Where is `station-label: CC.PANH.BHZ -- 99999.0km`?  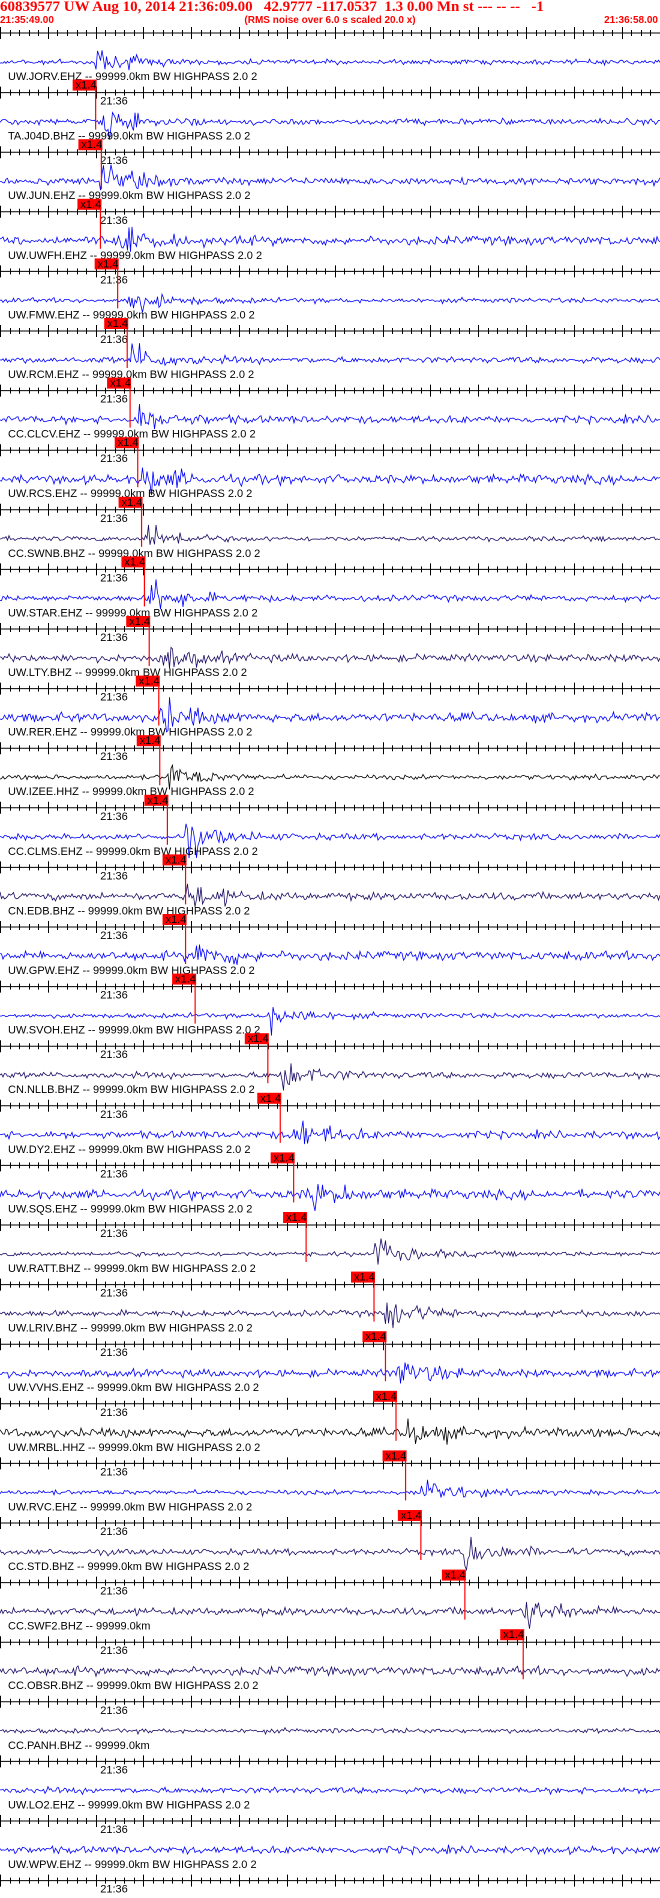 station-label: CC.PANH.BHZ -- 99999.0km is located at coordinates (79, 1746).